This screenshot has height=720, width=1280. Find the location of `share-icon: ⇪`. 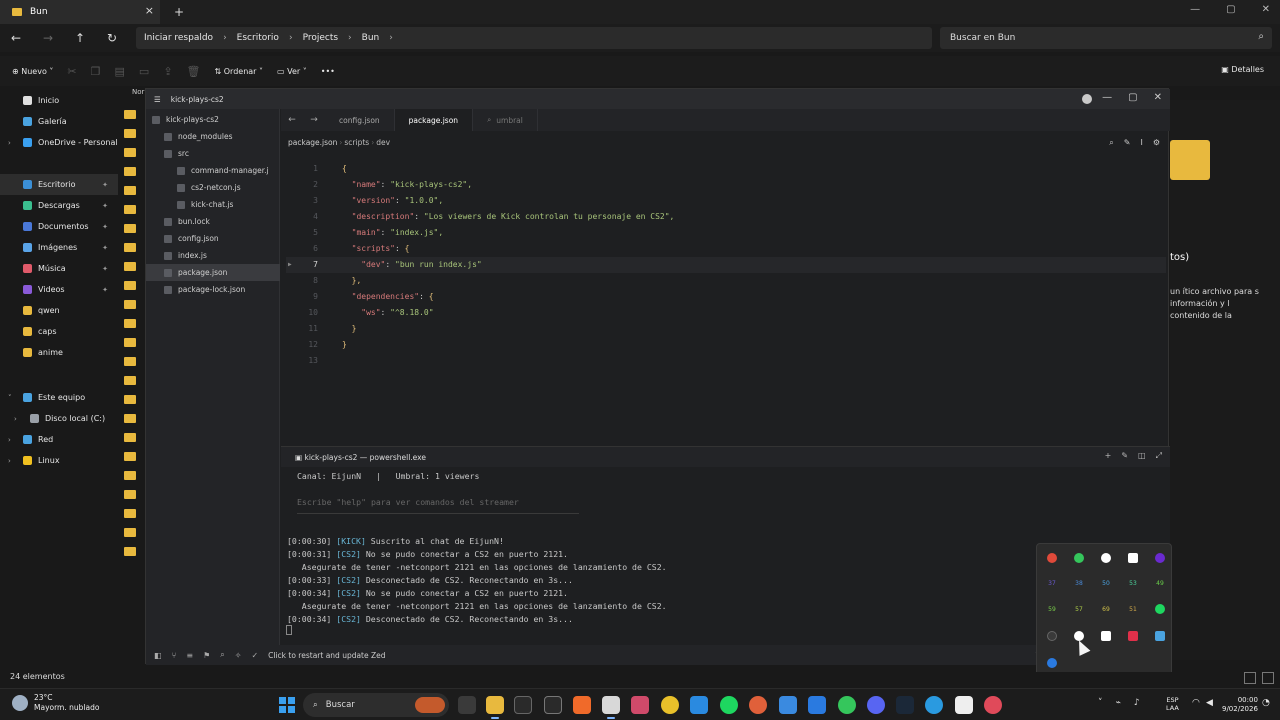

share-icon: ⇪ is located at coordinates (167, 71).